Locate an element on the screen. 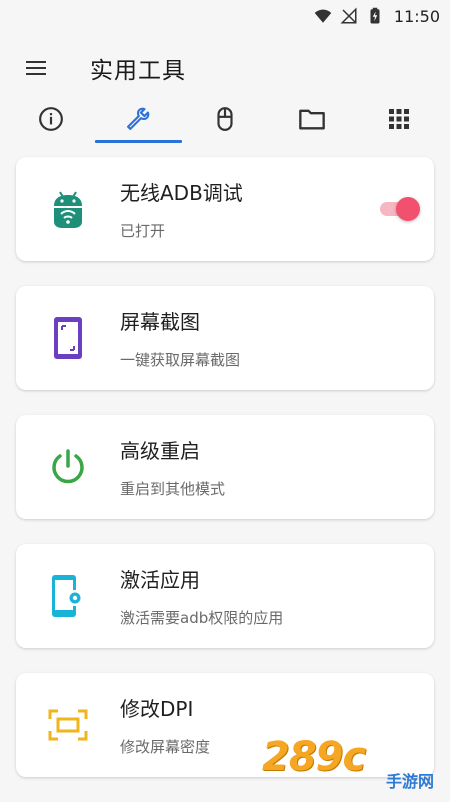  tab-apps is located at coordinates (398, 121).